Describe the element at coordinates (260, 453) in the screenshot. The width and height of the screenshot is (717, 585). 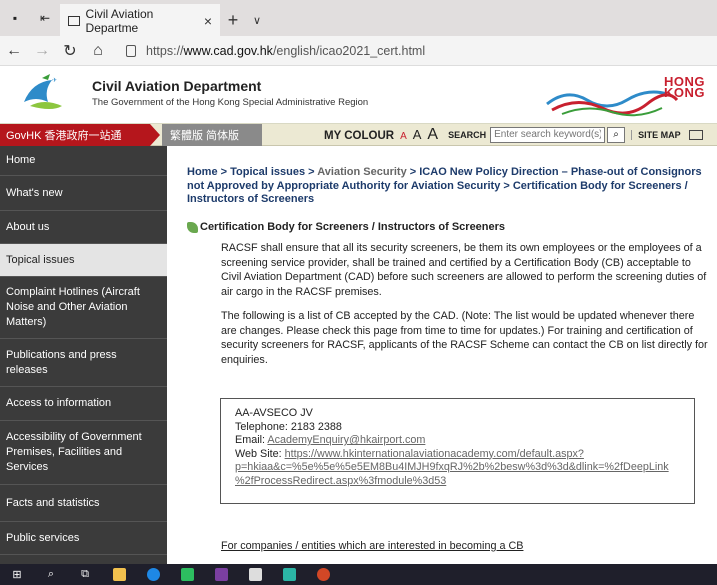
I see `cb-web-label: Web Site:` at that location.